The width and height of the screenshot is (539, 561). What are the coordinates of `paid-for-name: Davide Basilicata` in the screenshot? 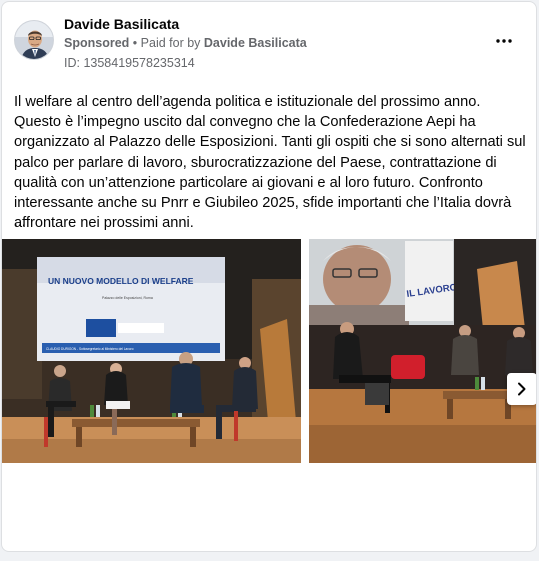 It's located at (255, 43).